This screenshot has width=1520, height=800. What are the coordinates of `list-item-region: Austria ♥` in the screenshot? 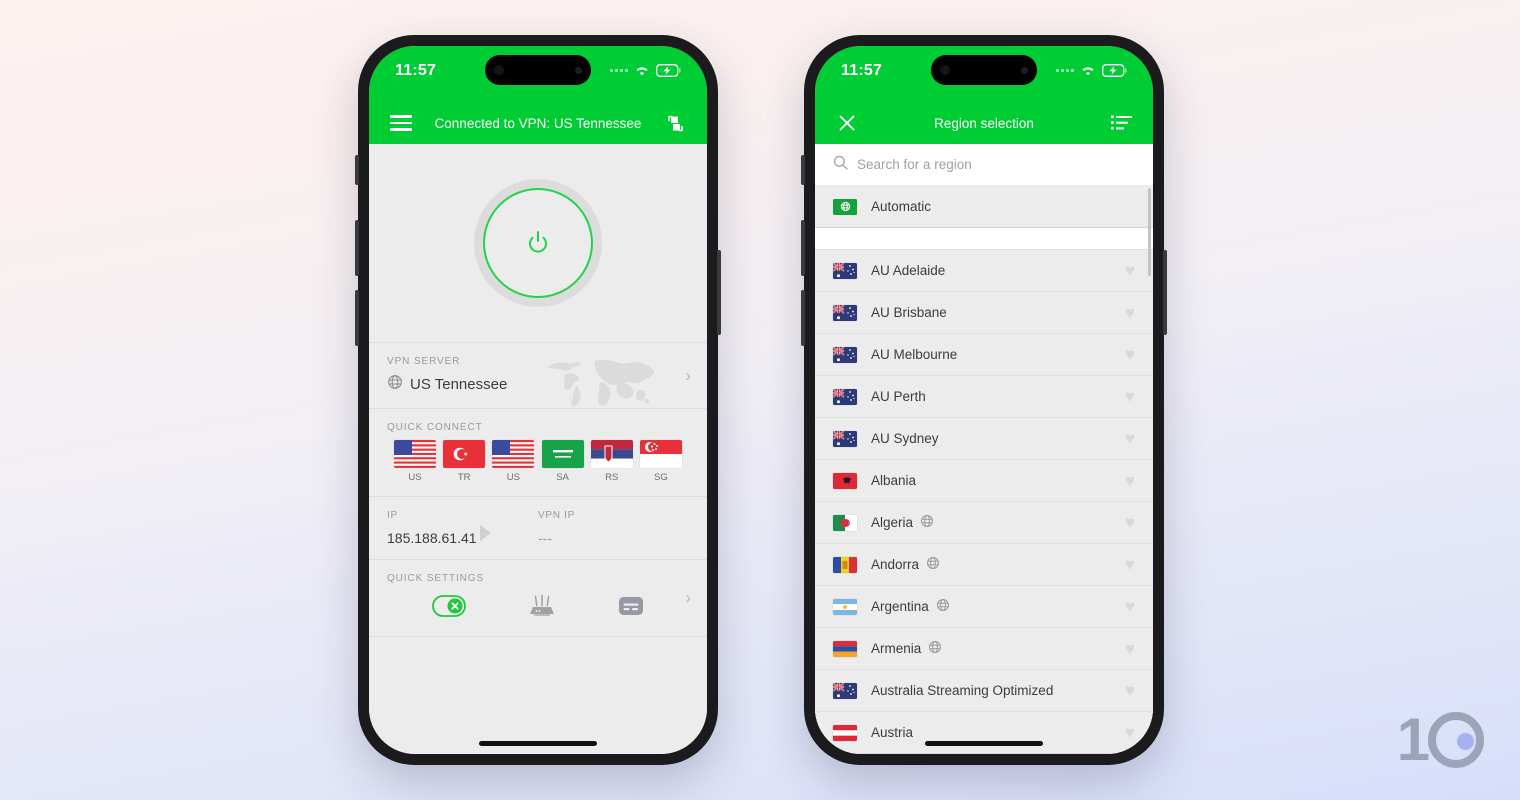 It's located at (984, 733).